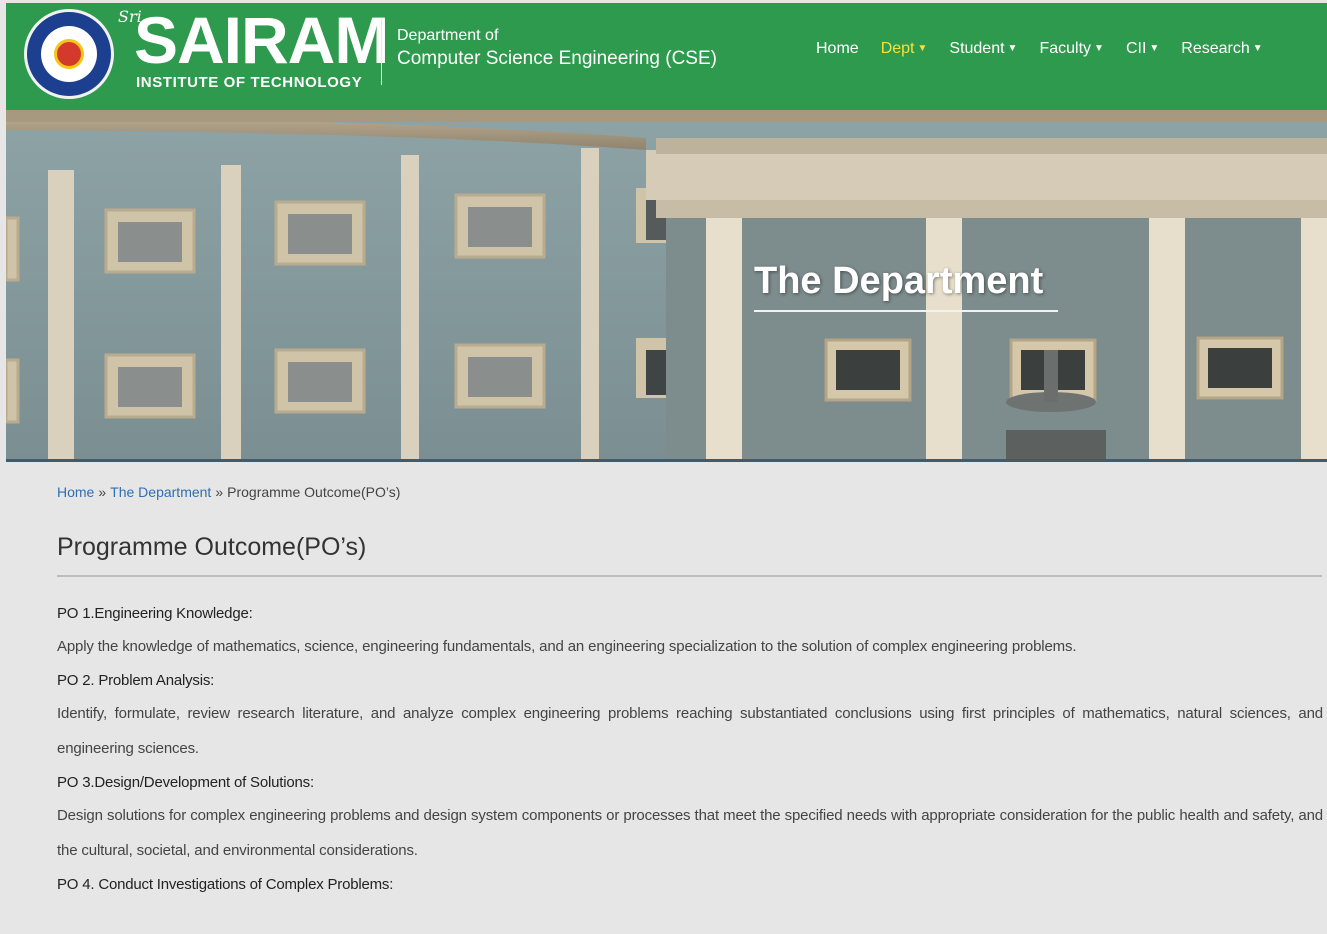 This screenshot has width=1327, height=934. I want to click on nav-research: Research ▼, so click(1221, 52).